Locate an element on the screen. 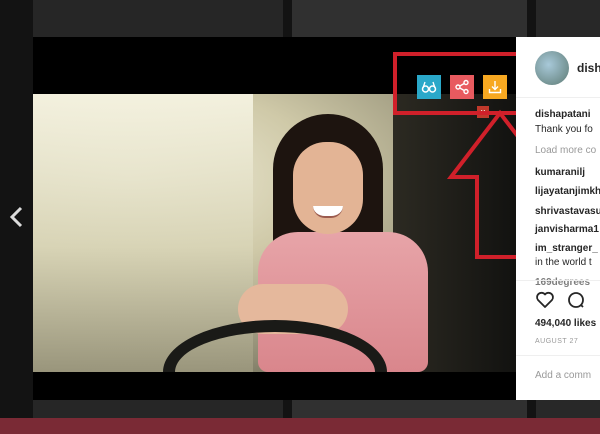  comment-user: im_stranger_ is located at coordinates (566, 248).